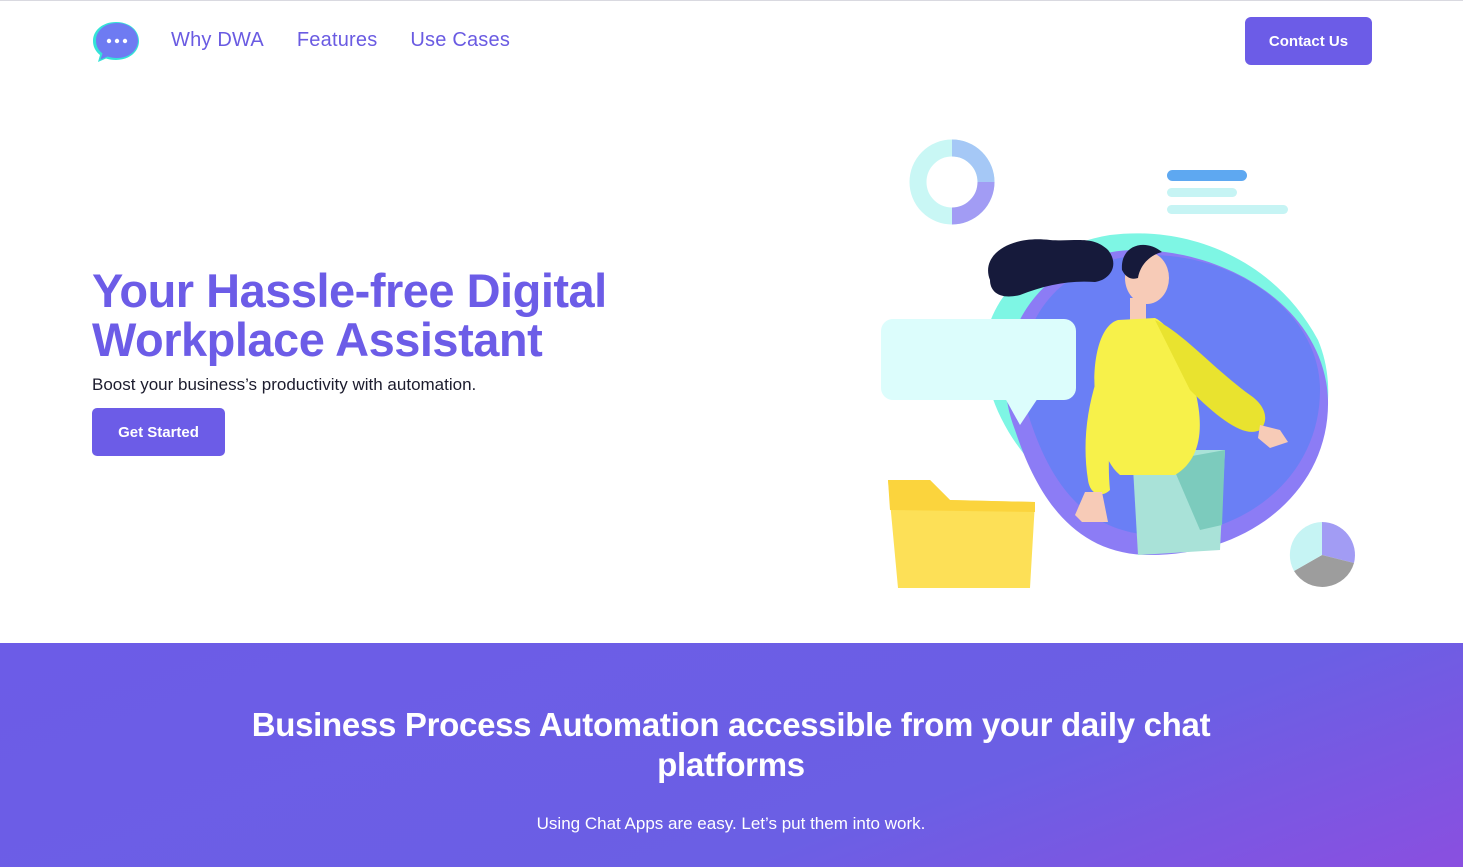 This screenshot has height=867, width=1463. What do you see at coordinates (460, 40) in the screenshot?
I see `nav-use-cases: Use Cases` at bounding box center [460, 40].